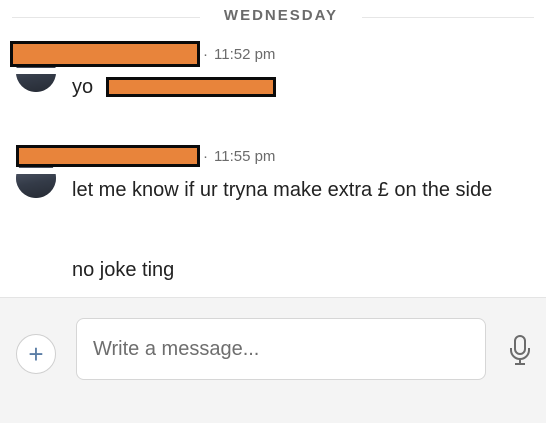 This screenshot has width=546, height=423. I want to click on divider-right, so click(448, 17).